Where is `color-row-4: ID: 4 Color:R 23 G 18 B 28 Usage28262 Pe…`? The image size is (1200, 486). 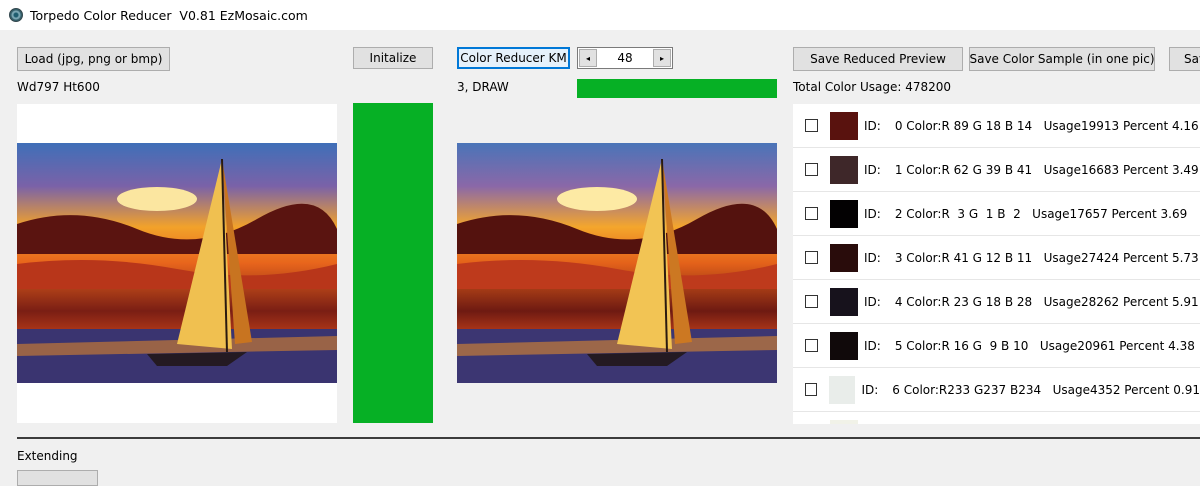 color-row-4: ID: 4 Color:R 23 G 18 B 28 Usage28262 Pe… is located at coordinates (996, 302).